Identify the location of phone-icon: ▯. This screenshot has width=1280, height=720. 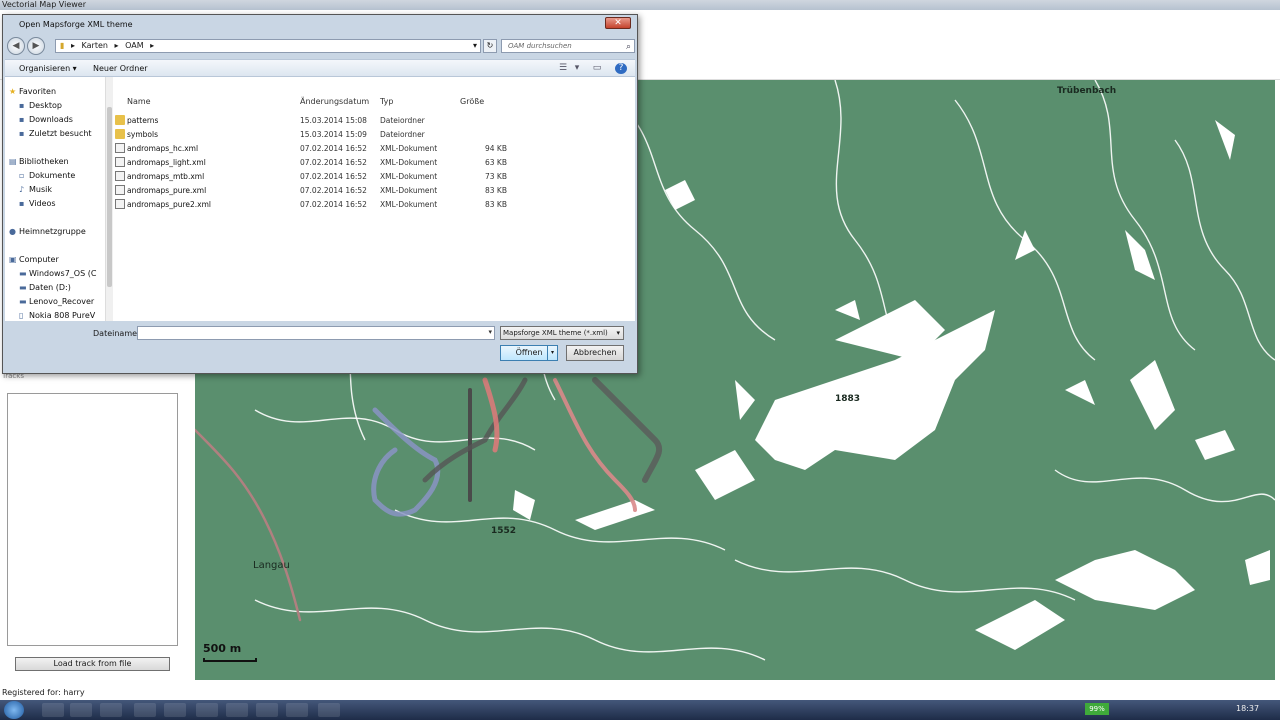
(21, 315).